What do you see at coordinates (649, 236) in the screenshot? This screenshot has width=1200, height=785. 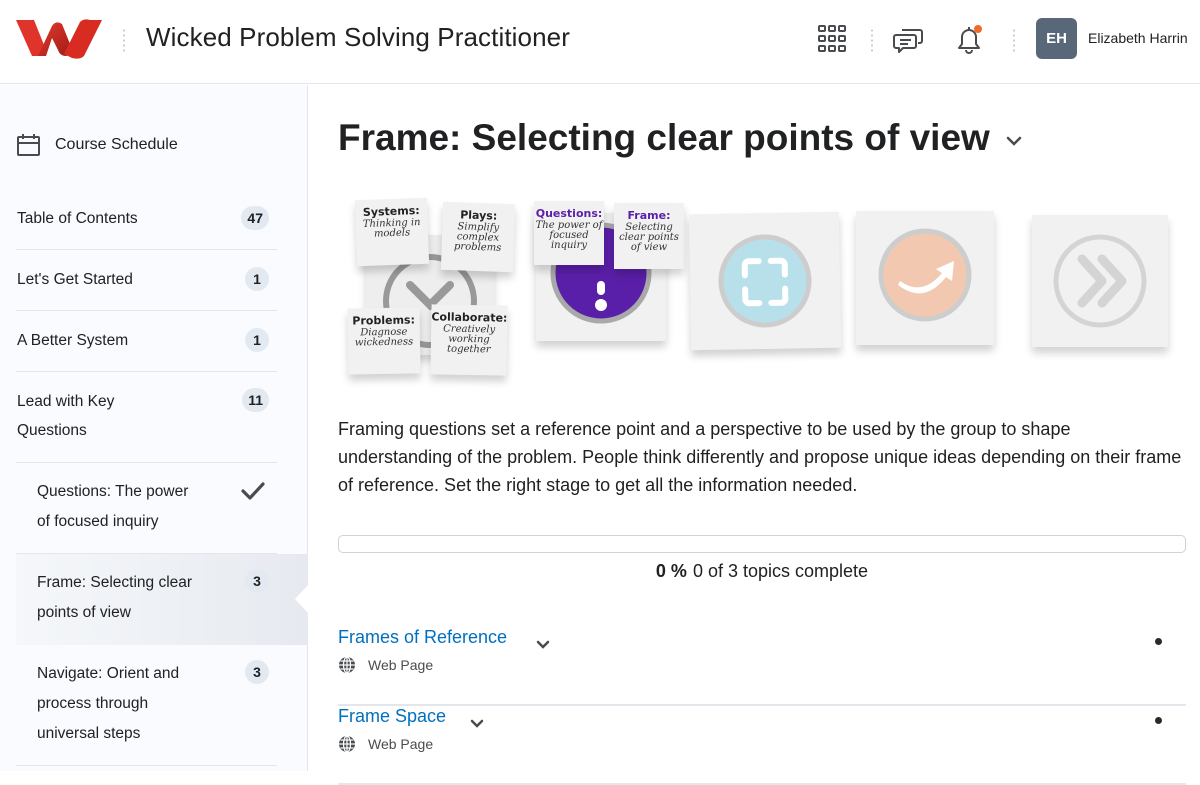 I see `sticky-note-frame: Frame: Selecting clear points of view` at bounding box center [649, 236].